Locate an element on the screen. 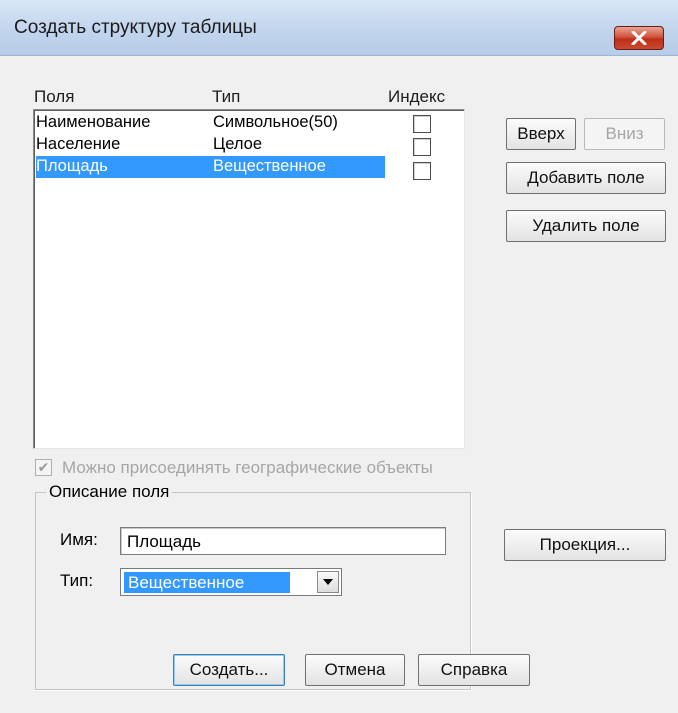 The width and height of the screenshot is (678, 713). window-title: Создать структуру таблицы is located at coordinates (135, 27).